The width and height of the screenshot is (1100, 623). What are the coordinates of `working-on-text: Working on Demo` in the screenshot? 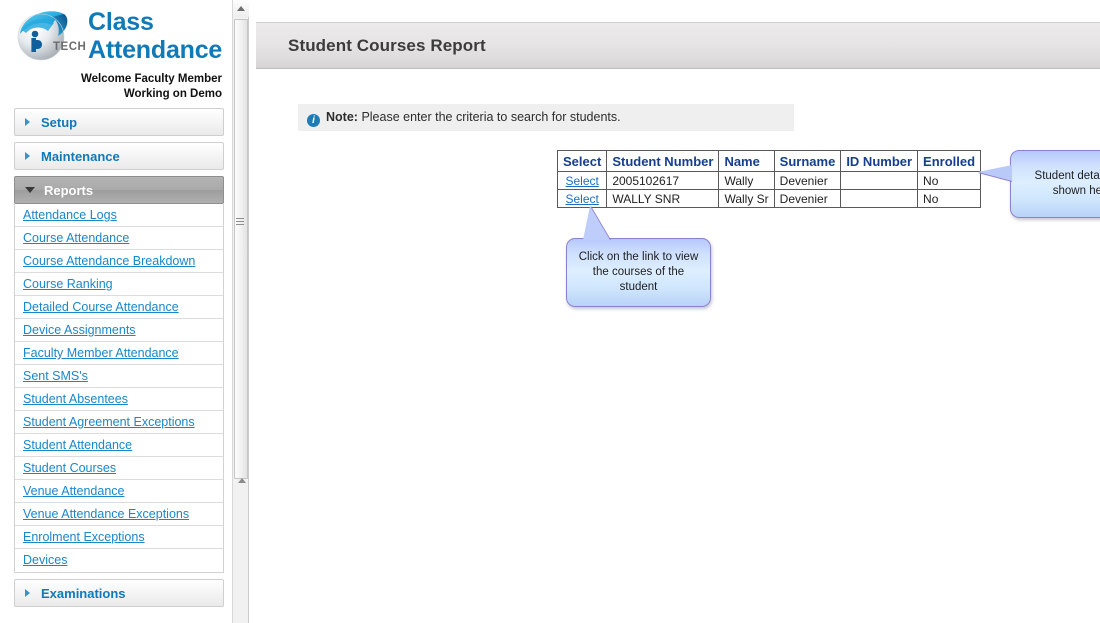 It's located at (172, 94).